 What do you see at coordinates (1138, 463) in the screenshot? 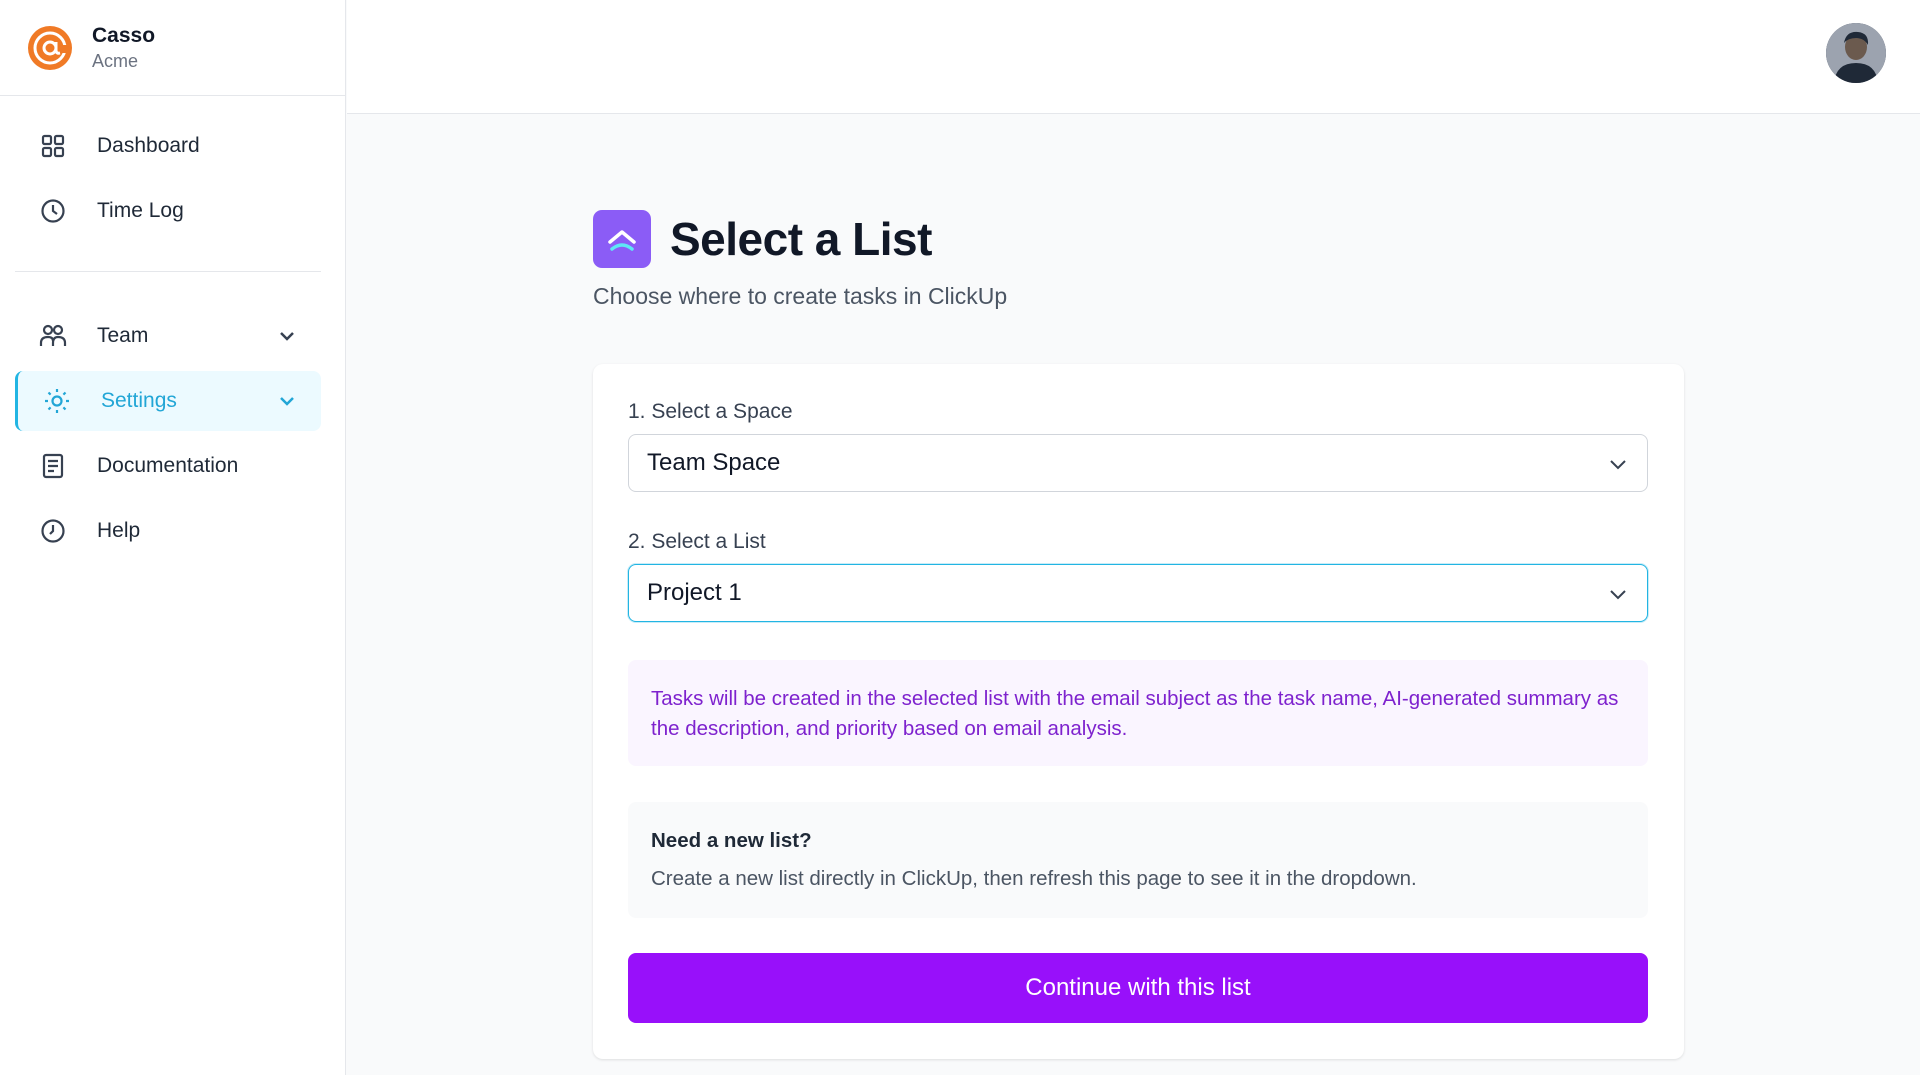
I see `space-select: Team Space` at bounding box center [1138, 463].